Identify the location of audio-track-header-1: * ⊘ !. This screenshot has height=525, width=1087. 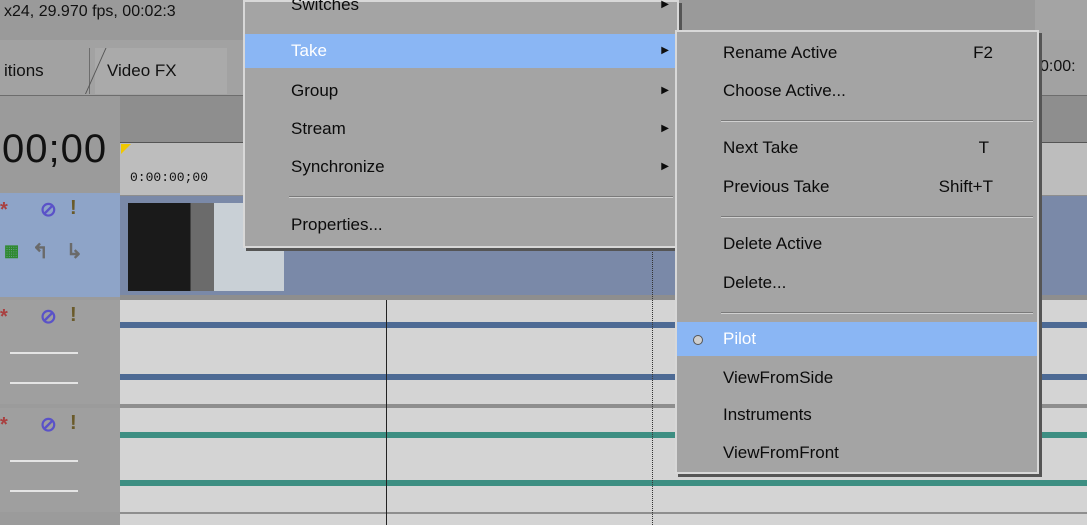
(60, 352).